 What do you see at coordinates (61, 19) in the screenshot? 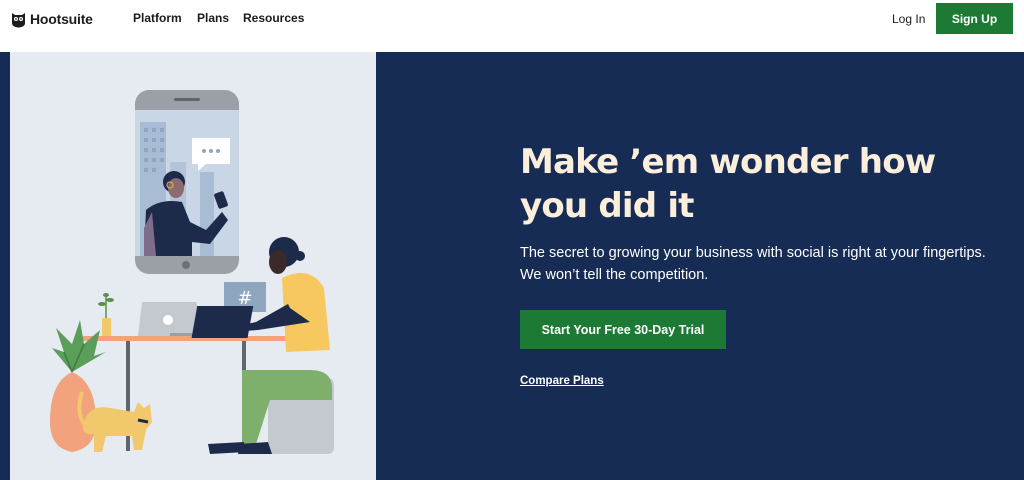
I see `brand-name: Hootsuite` at bounding box center [61, 19].